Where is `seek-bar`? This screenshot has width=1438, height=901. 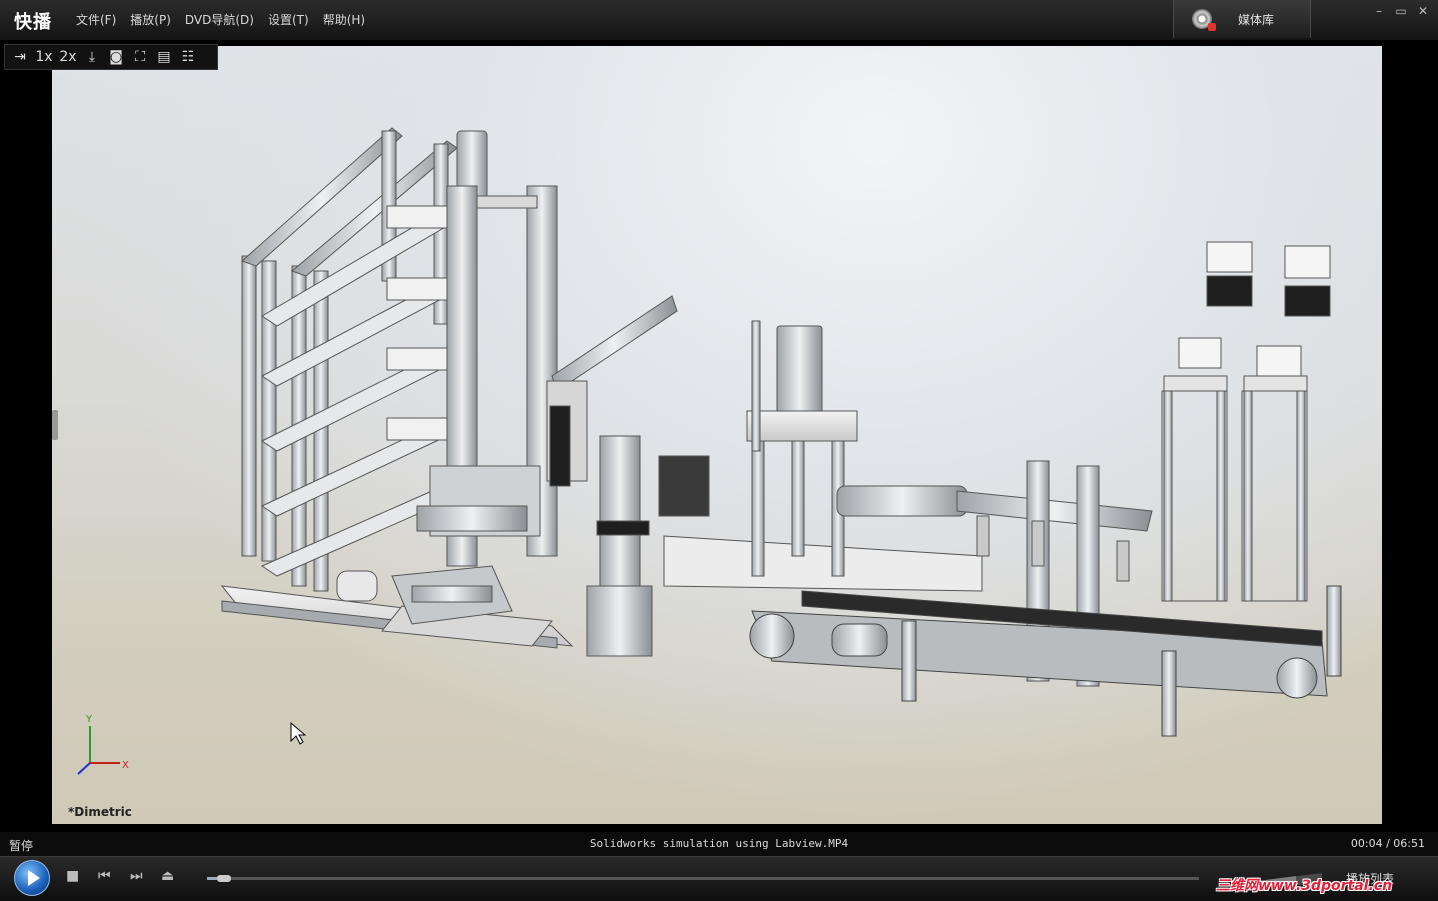 seek-bar is located at coordinates (703, 878).